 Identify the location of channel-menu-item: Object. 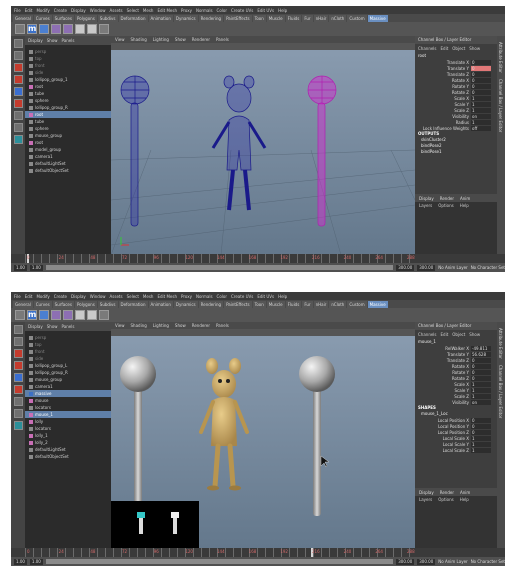
(458, 48).